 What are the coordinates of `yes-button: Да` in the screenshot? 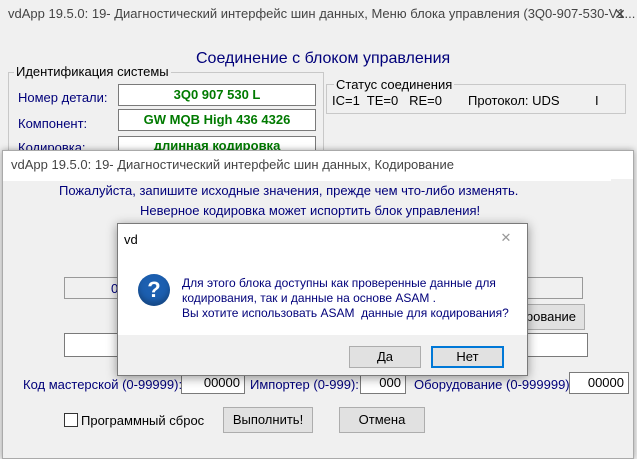 It's located at (385, 357).